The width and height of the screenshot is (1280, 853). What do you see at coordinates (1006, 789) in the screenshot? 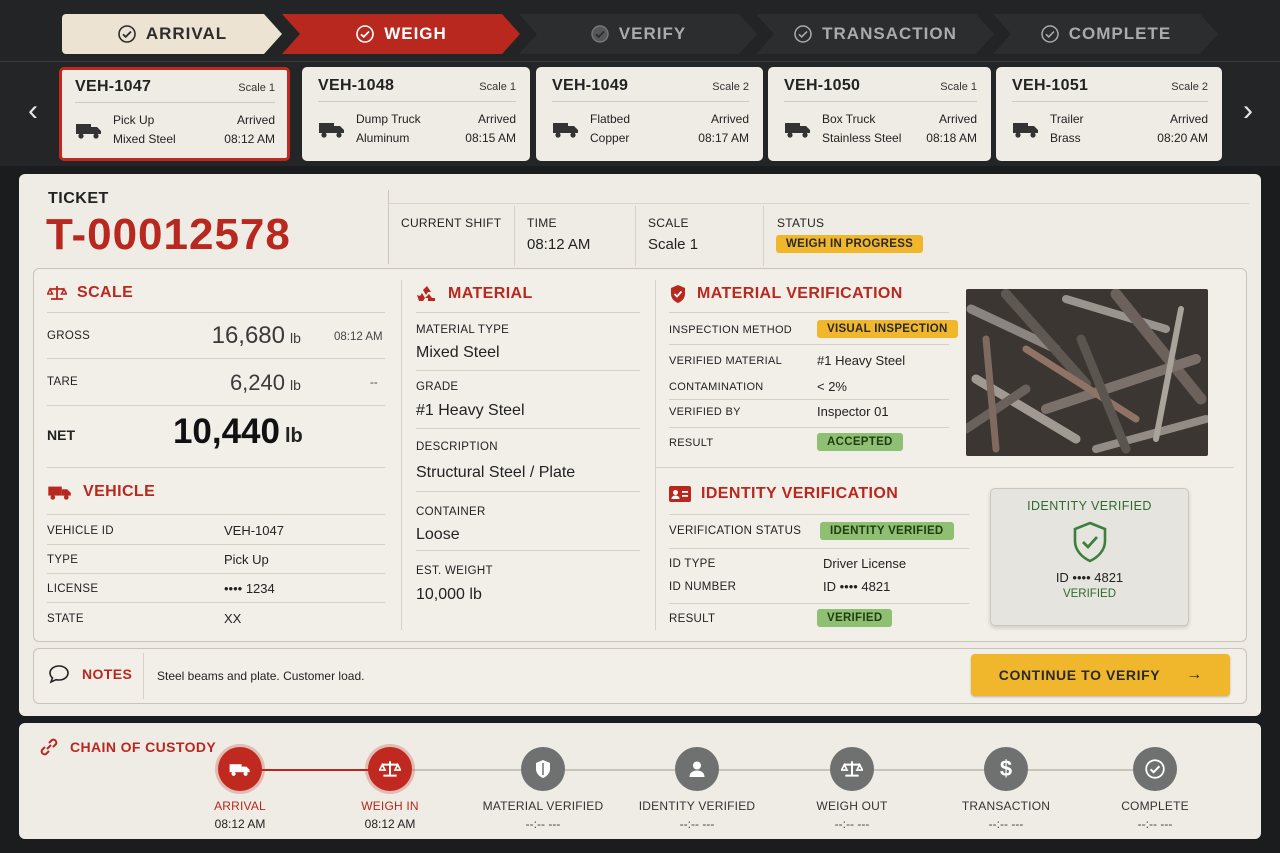
I see `custody-node-transaction: $ TRANSACTION --:-- ---` at bounding box center [1006, 789].